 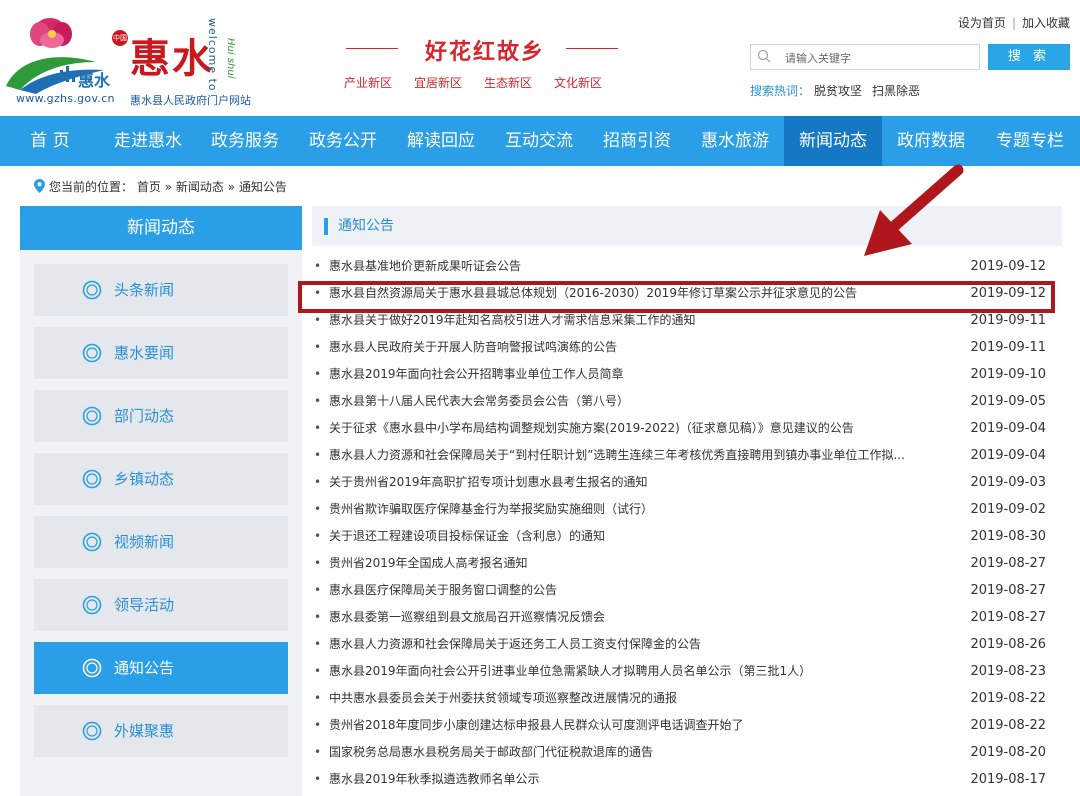 What do you see at coordinates (1008, 779) in the screenshot?
I see `news-date: 2019-08-17` at bounding box center [1008, 779].